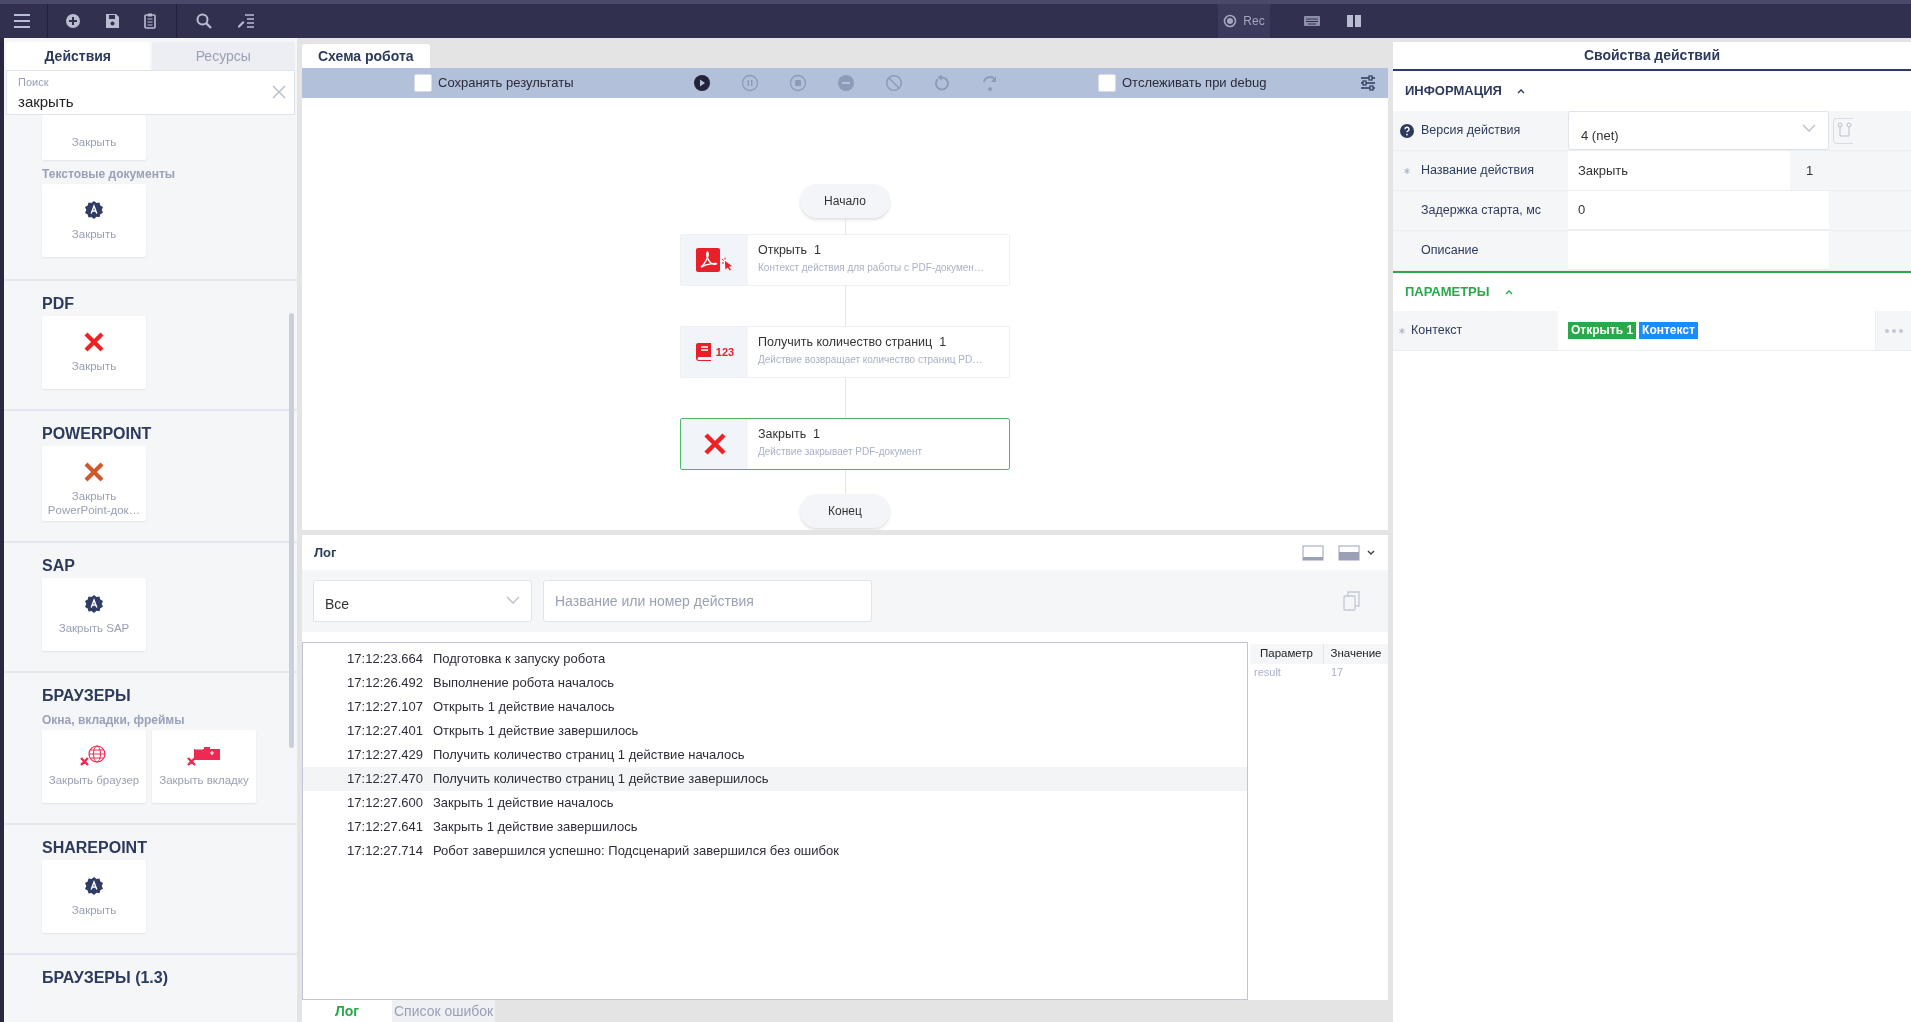  Describe the element at coordinates (845, 444) in the screenshot. I see `action-node: Закрыть 1 Действие закрывает PDF-документ` at that location.